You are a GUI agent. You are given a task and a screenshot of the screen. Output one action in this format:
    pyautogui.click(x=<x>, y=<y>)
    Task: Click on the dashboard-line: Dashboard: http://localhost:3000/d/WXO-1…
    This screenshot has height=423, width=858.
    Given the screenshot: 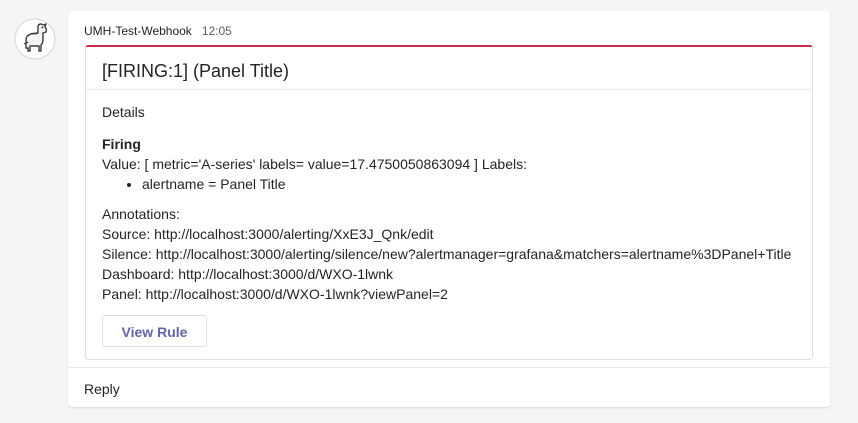 What is the action you would take?
    pyautogui.click(x=248, y=274)
    